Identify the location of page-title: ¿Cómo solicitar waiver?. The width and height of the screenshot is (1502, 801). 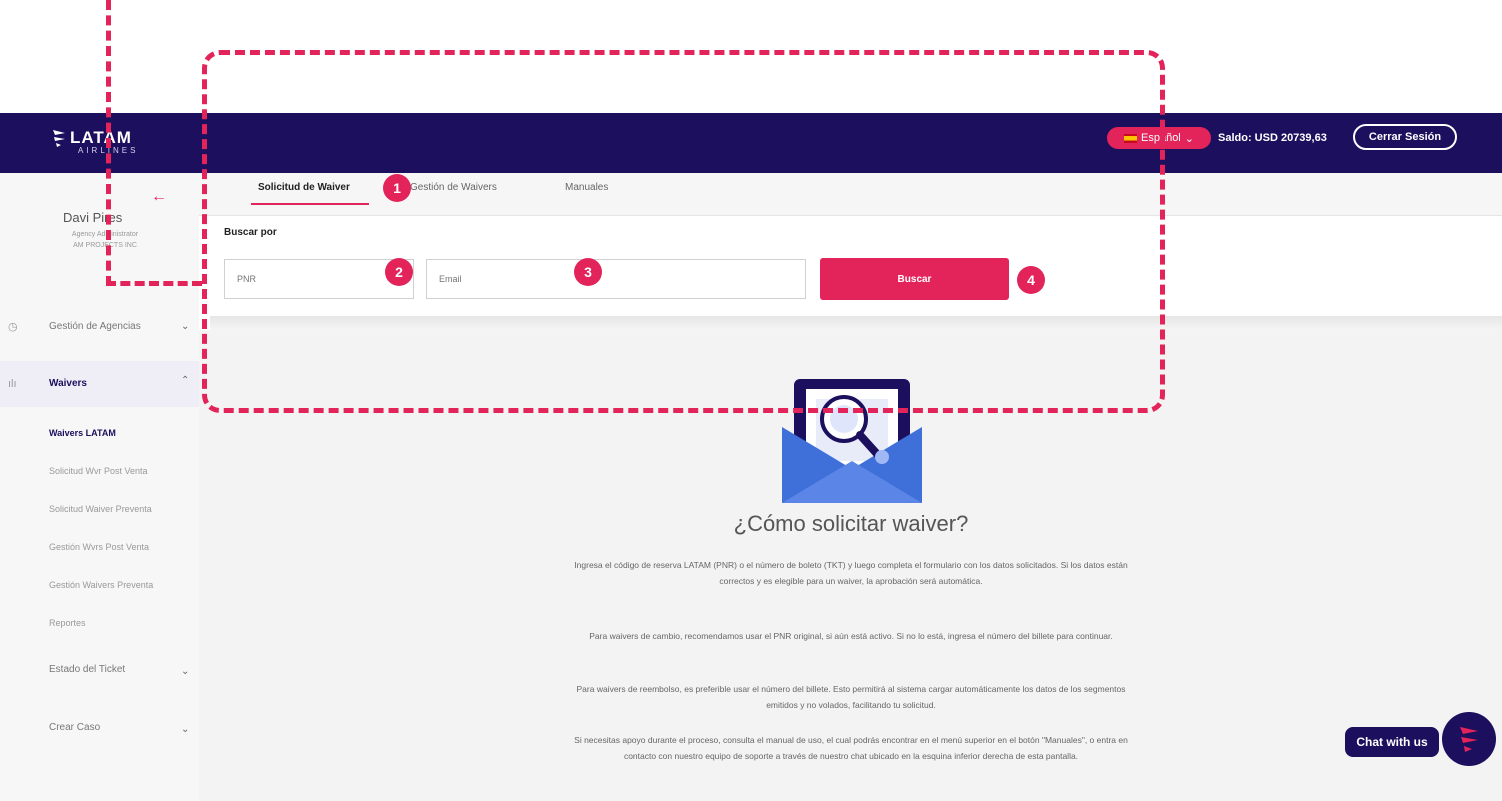
(851, 523).